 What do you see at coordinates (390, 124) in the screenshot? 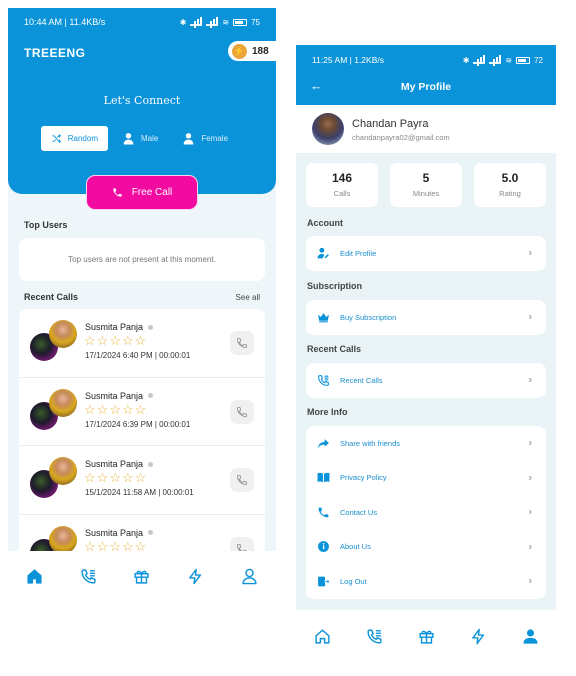
I see `profile-name: Chandan Payra` at bounding box center [390, 124].